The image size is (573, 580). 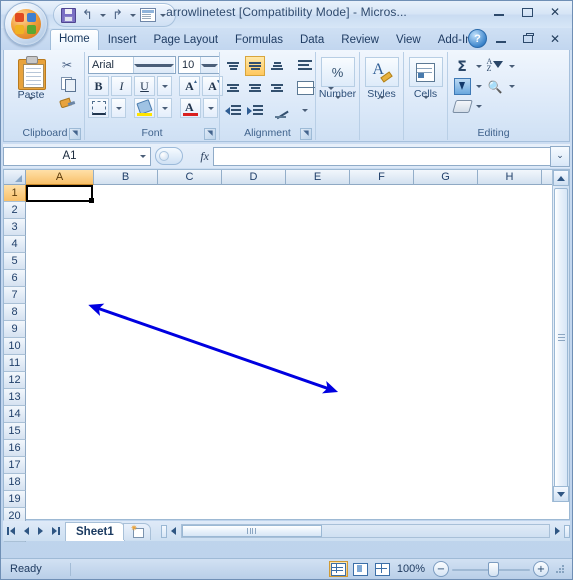 What do you see at coordinates (495, 86) in the screenshot?
I see `find-select-button: 🔍` at bounding box center [495, 86].